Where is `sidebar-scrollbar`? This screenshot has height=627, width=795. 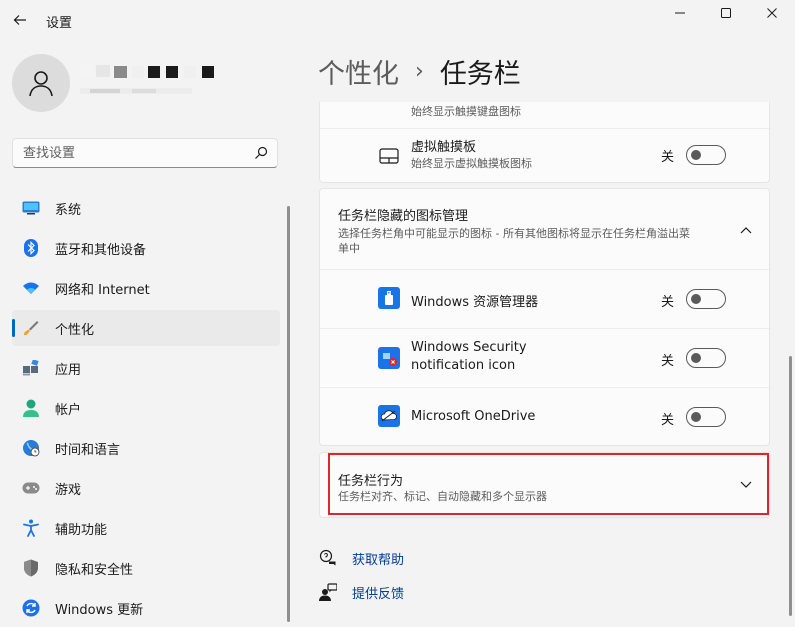
sidebar-scrollbar is located at coordinates (288, 414).